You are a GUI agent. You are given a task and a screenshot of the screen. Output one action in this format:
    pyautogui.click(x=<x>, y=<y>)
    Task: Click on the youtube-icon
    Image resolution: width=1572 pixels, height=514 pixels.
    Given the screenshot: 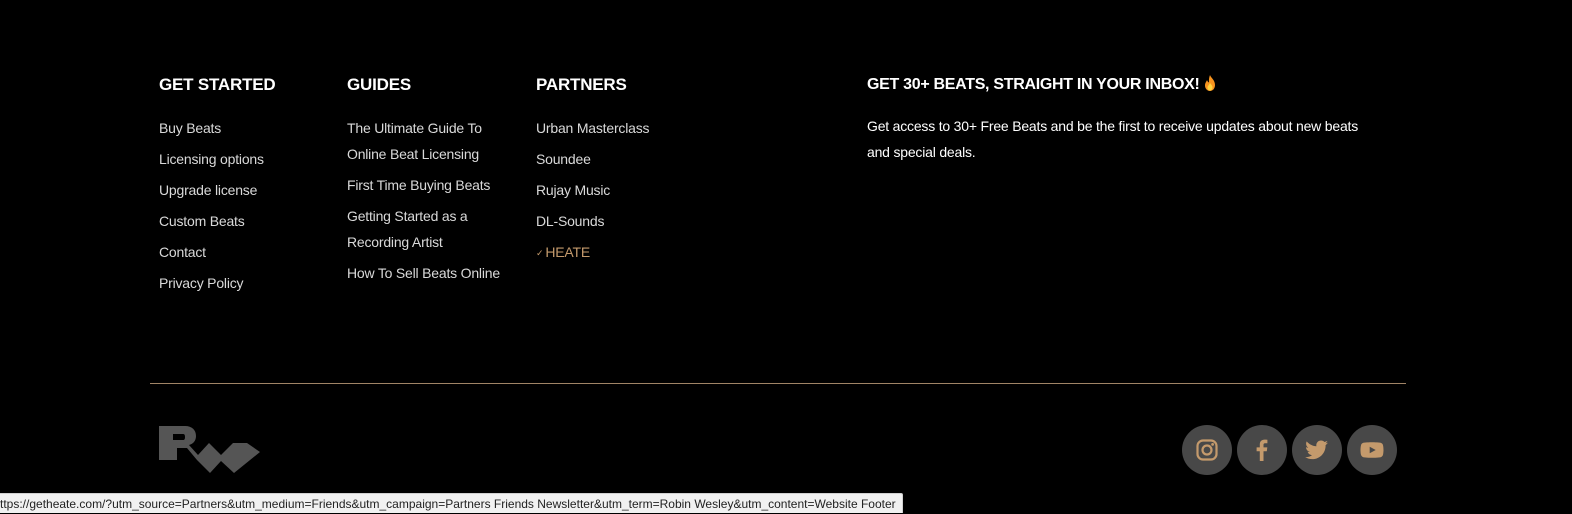 What is the action you would take?
    pyautogui.click(x=1372, y=450)
    